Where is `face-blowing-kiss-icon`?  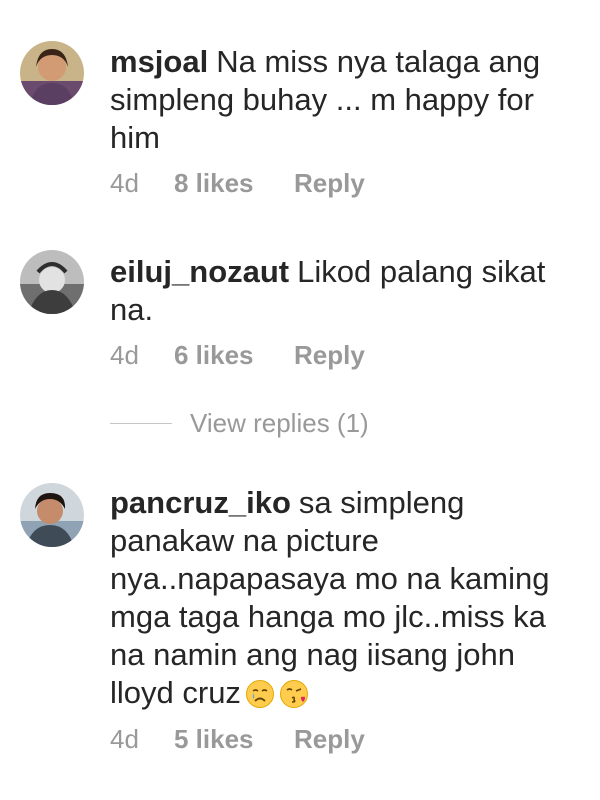
face-blowing-kiss-icon is located at coordinates (294, 698).